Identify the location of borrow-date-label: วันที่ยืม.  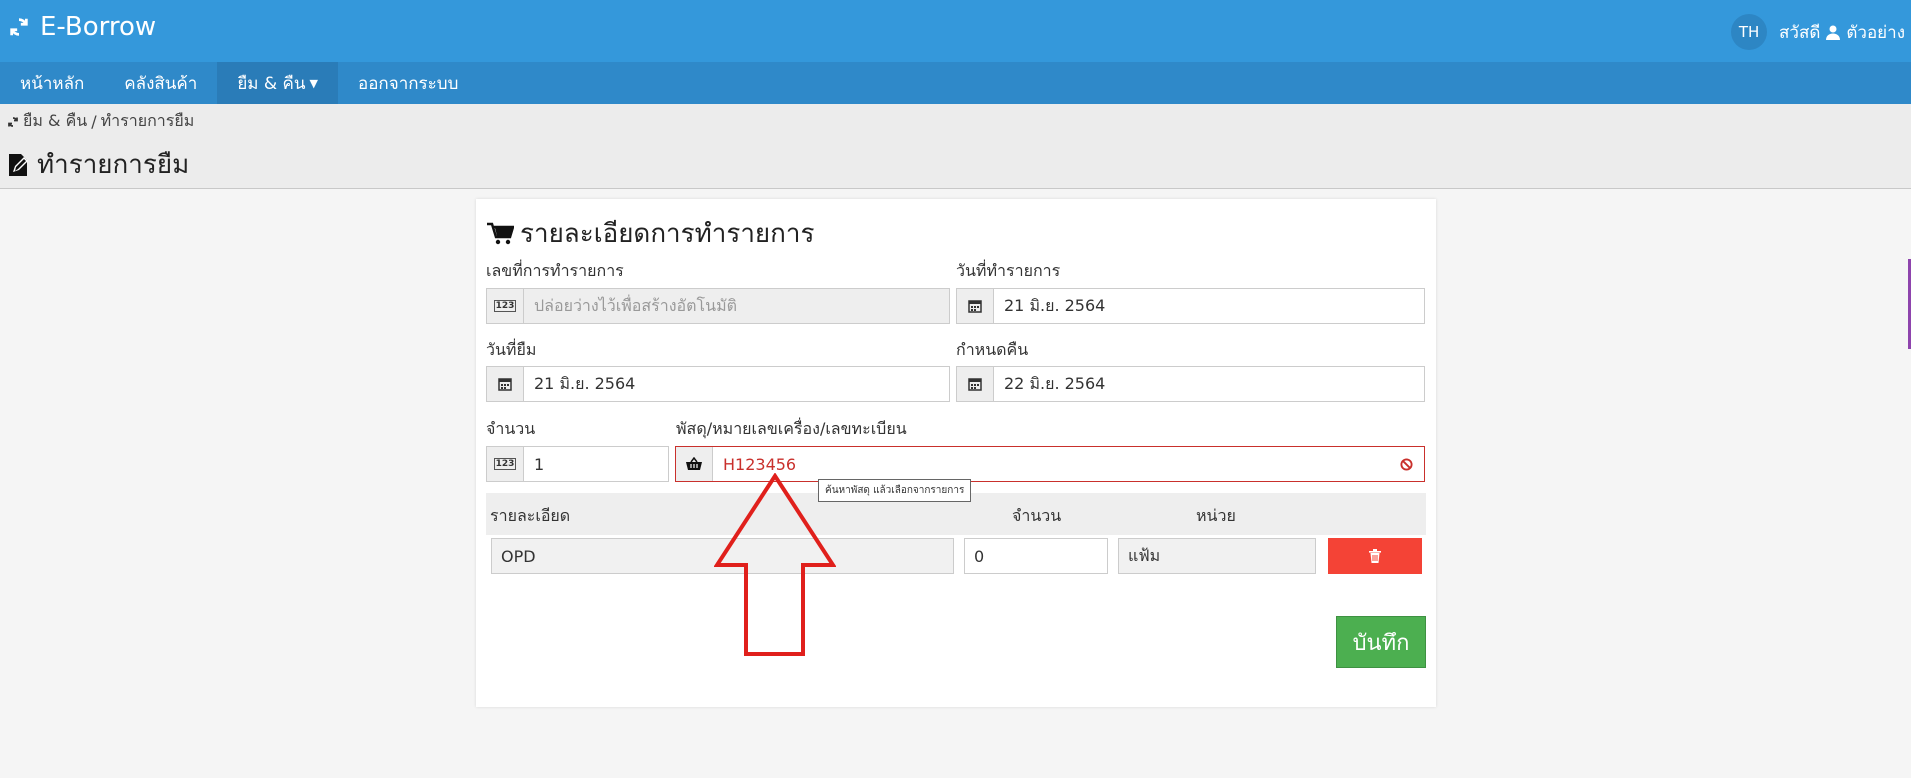
(511, 349).